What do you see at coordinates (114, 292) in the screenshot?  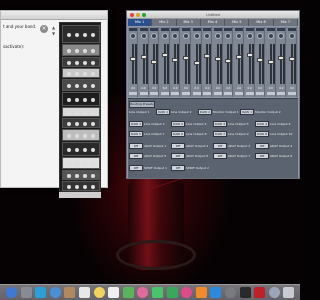 I see `reminders-icon` at bounding box center [114, 292].